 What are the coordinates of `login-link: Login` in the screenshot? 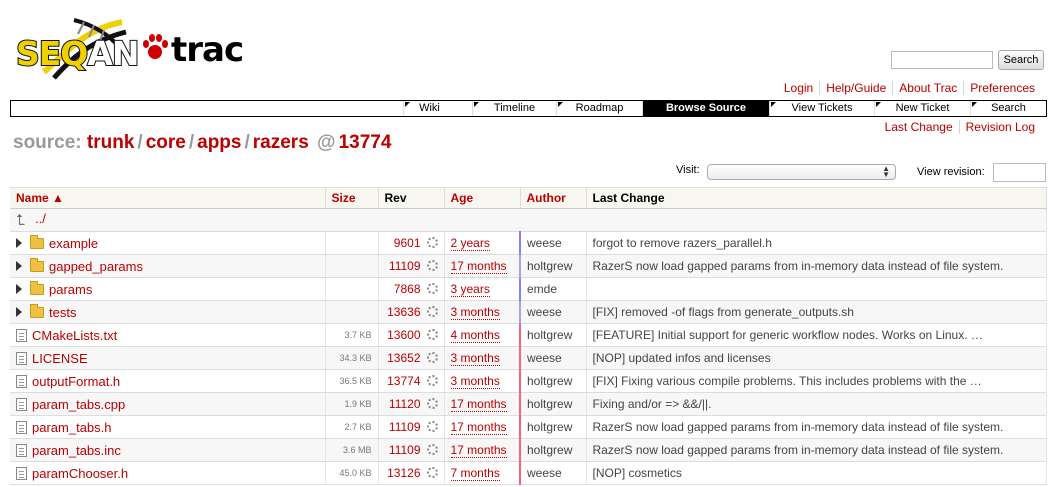 It's located at (798, 88).